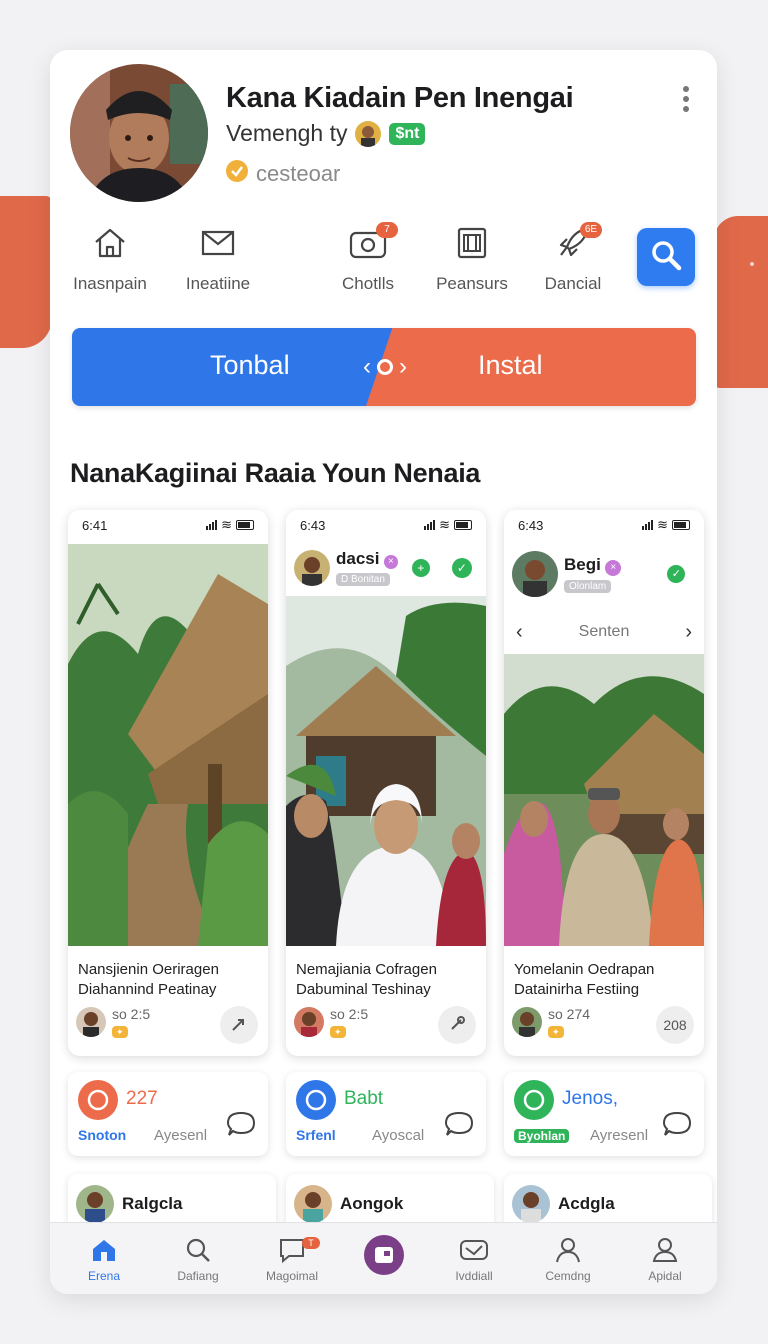 The height and width of the screenshot is (1344, 768). What do you see at coordinates (542, 1136) in the screenshot?
I see `stat-tag: Byohlan` at bounding box center [542, 1136].